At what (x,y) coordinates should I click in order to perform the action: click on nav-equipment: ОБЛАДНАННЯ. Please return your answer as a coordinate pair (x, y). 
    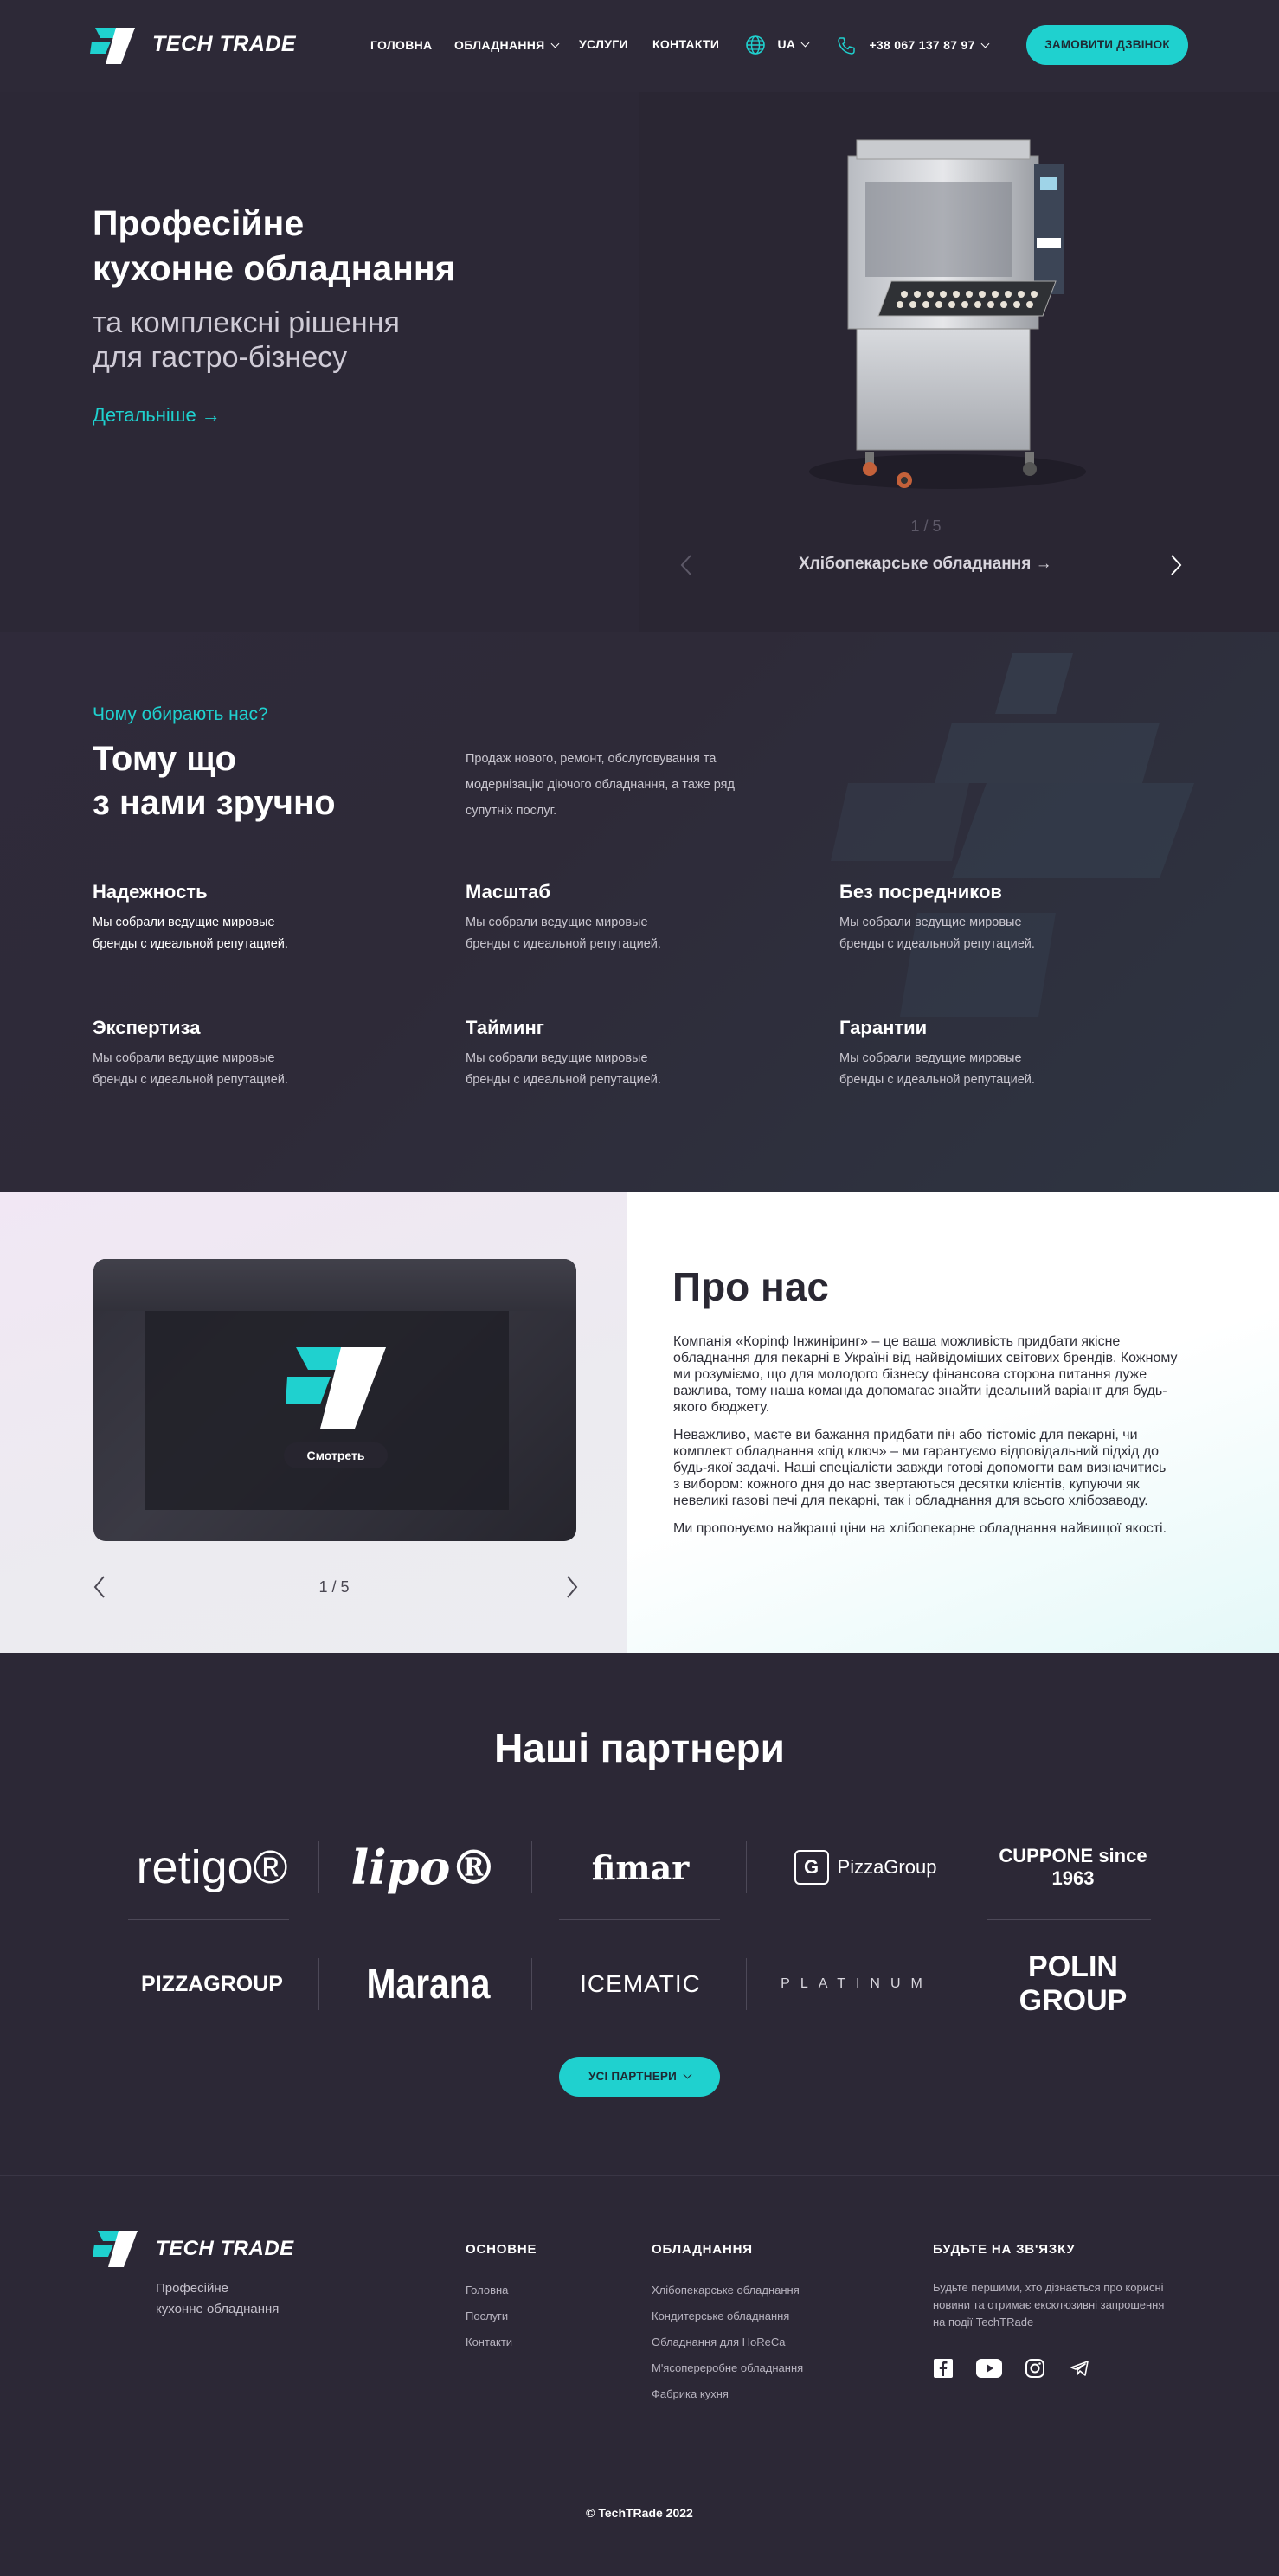
    Looking at the image, I should click on (499, 45).